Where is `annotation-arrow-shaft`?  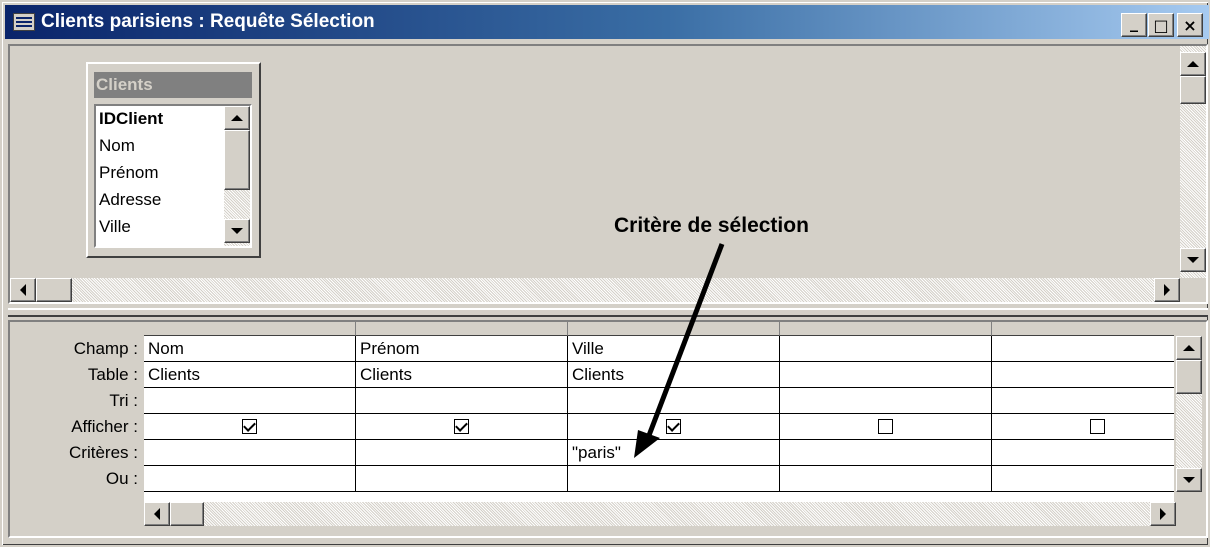
annotation-arrow-shaft is located at coordinates (685, 341).